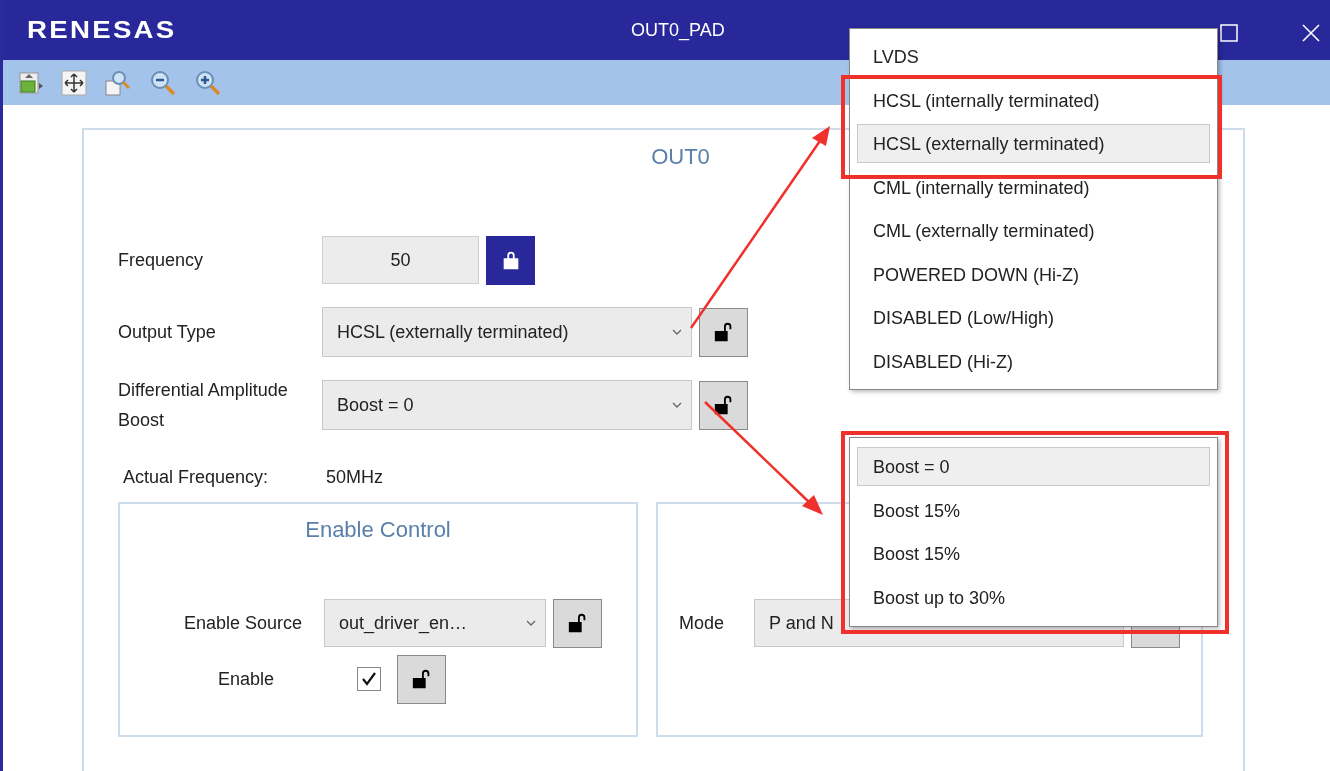  Describe the element at coordinates (678, 30) in the screenshot. I see `window-title: OUT0_PAD` at that location.